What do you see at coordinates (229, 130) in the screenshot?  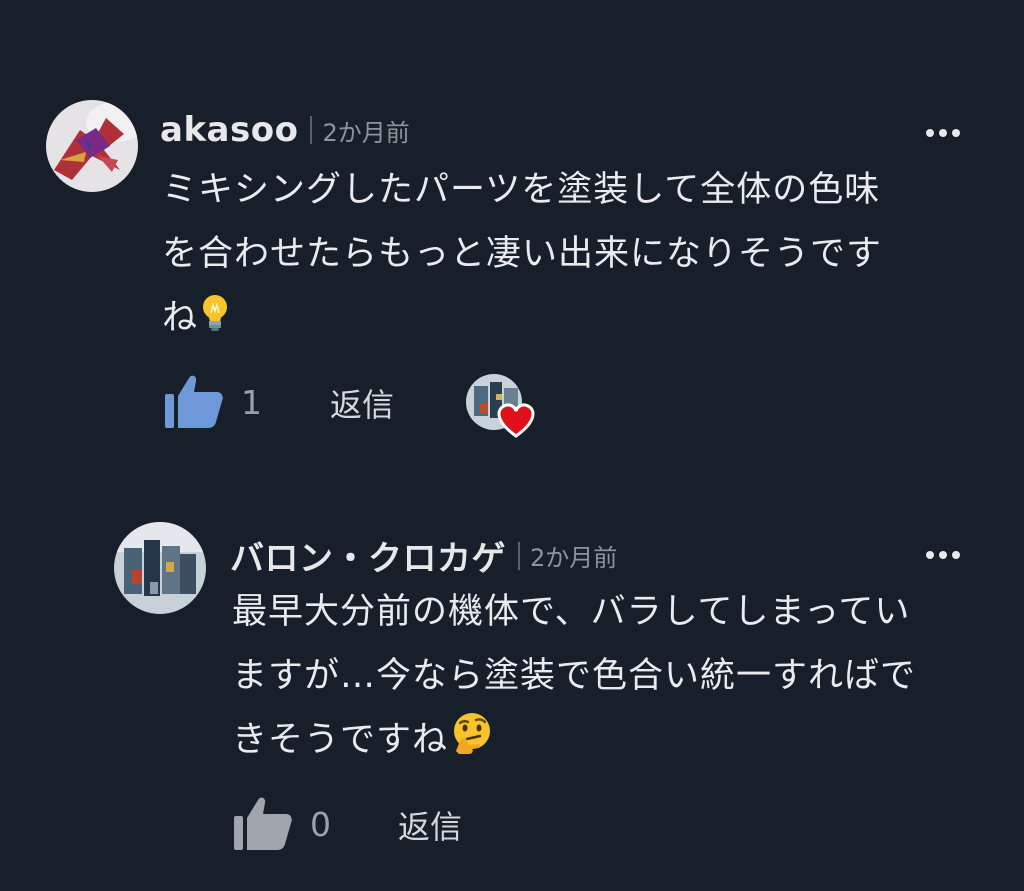 I see `username: akasoo` at bounding box center [229, 130].